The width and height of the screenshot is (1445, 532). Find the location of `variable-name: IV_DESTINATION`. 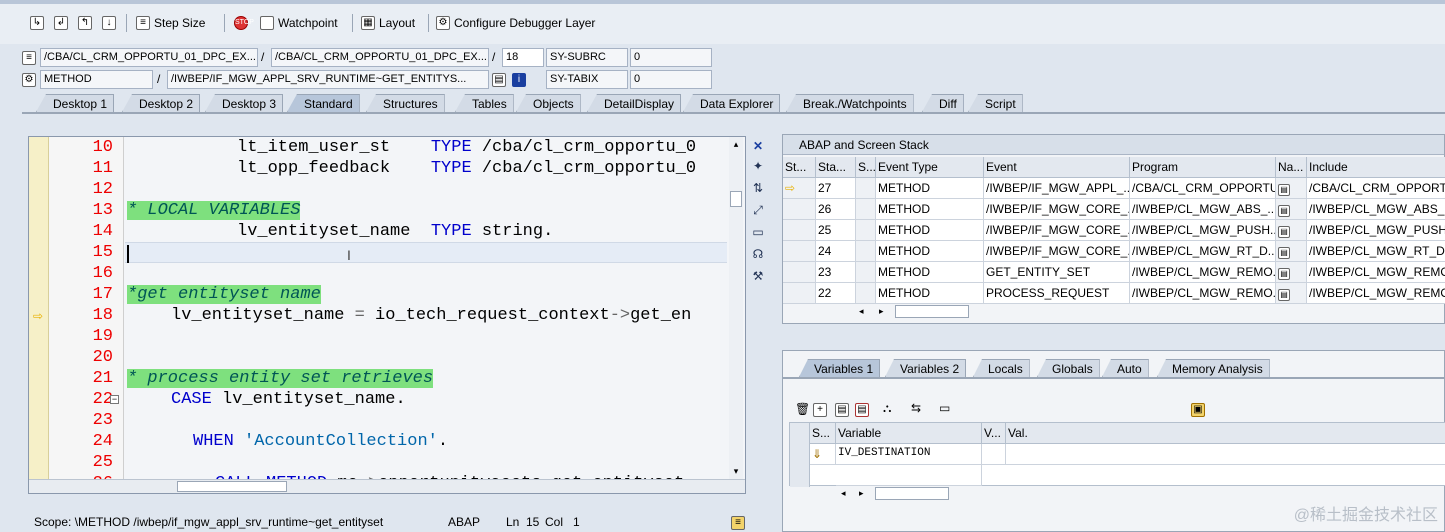

variable-name: IV_DESTINATION is located at coordinates (909, 454).